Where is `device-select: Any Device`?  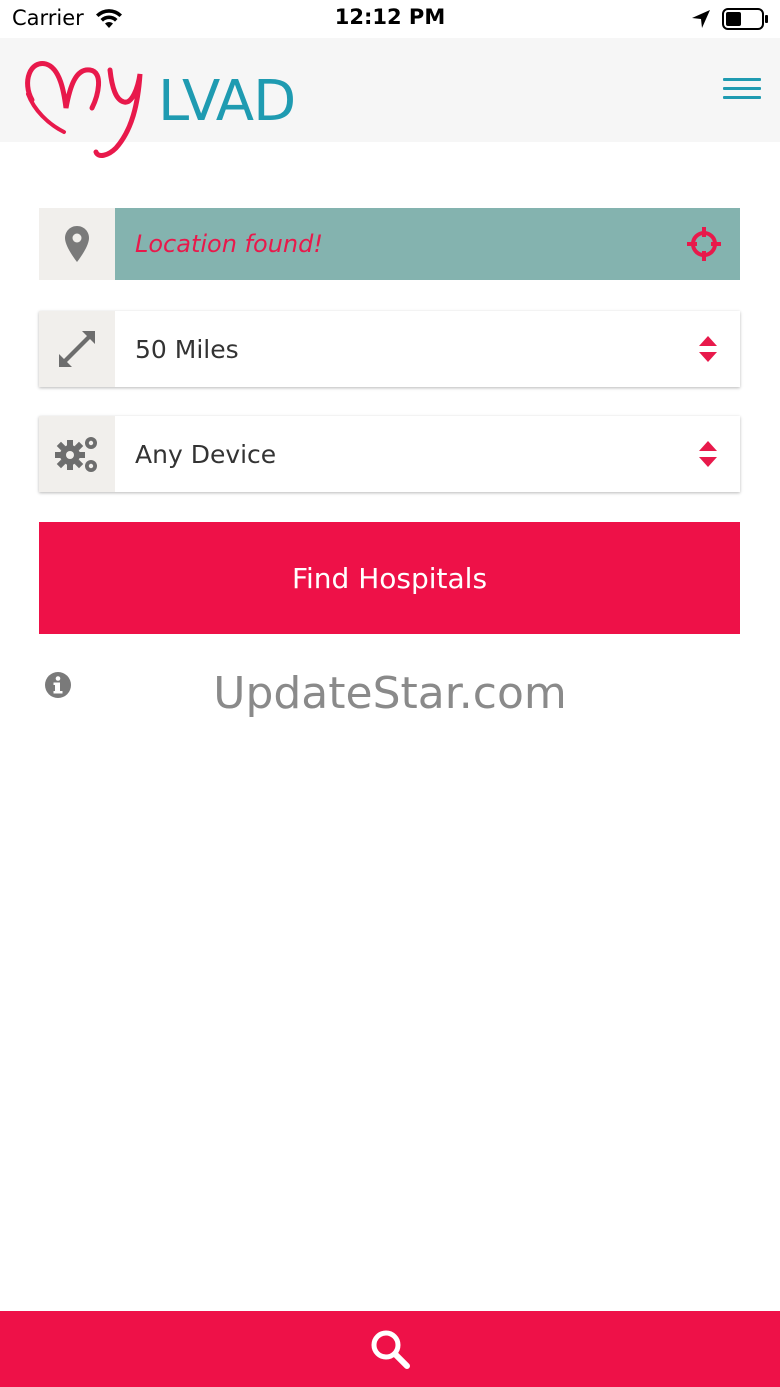
device-select: Any Device is located at coordinates (389, 454).